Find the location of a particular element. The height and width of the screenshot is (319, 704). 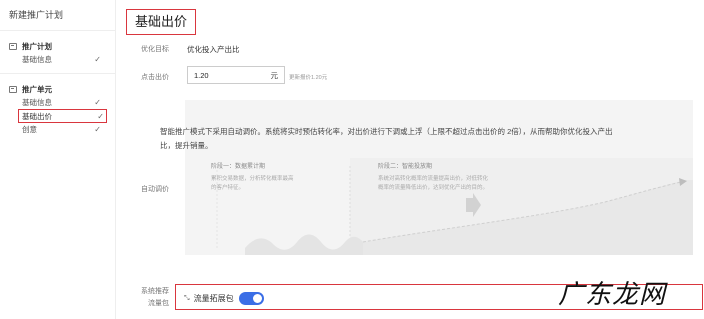

stage2-title: 阶段二：智能投放期 is located at coordinates (405, 167).